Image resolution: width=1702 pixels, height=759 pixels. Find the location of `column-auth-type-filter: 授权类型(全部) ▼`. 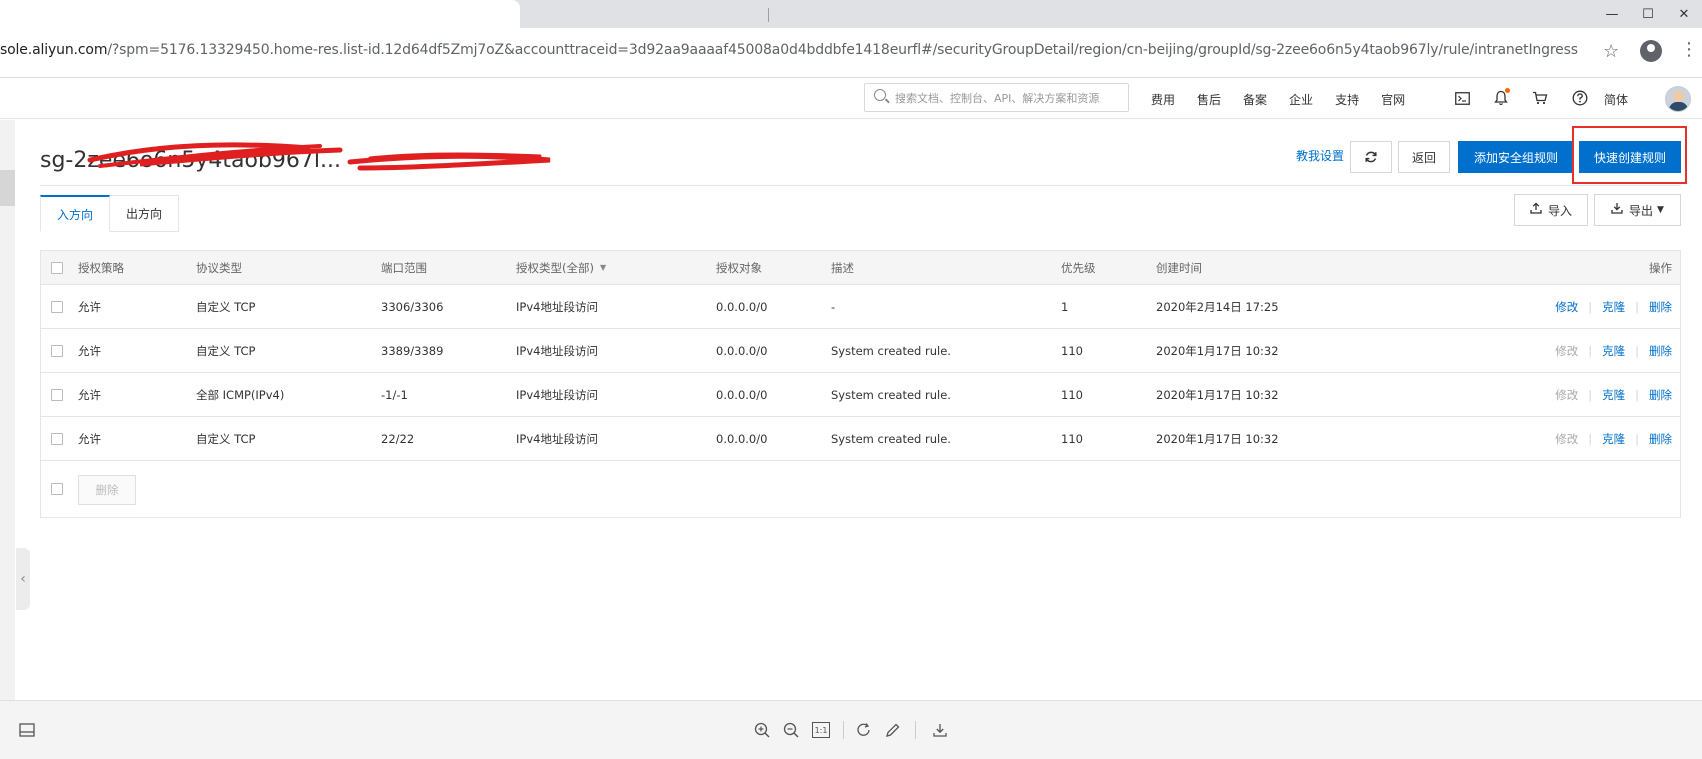

column-auth-type-filter: 授权类型(全部) ▼ is located at coordinates (561, 267).